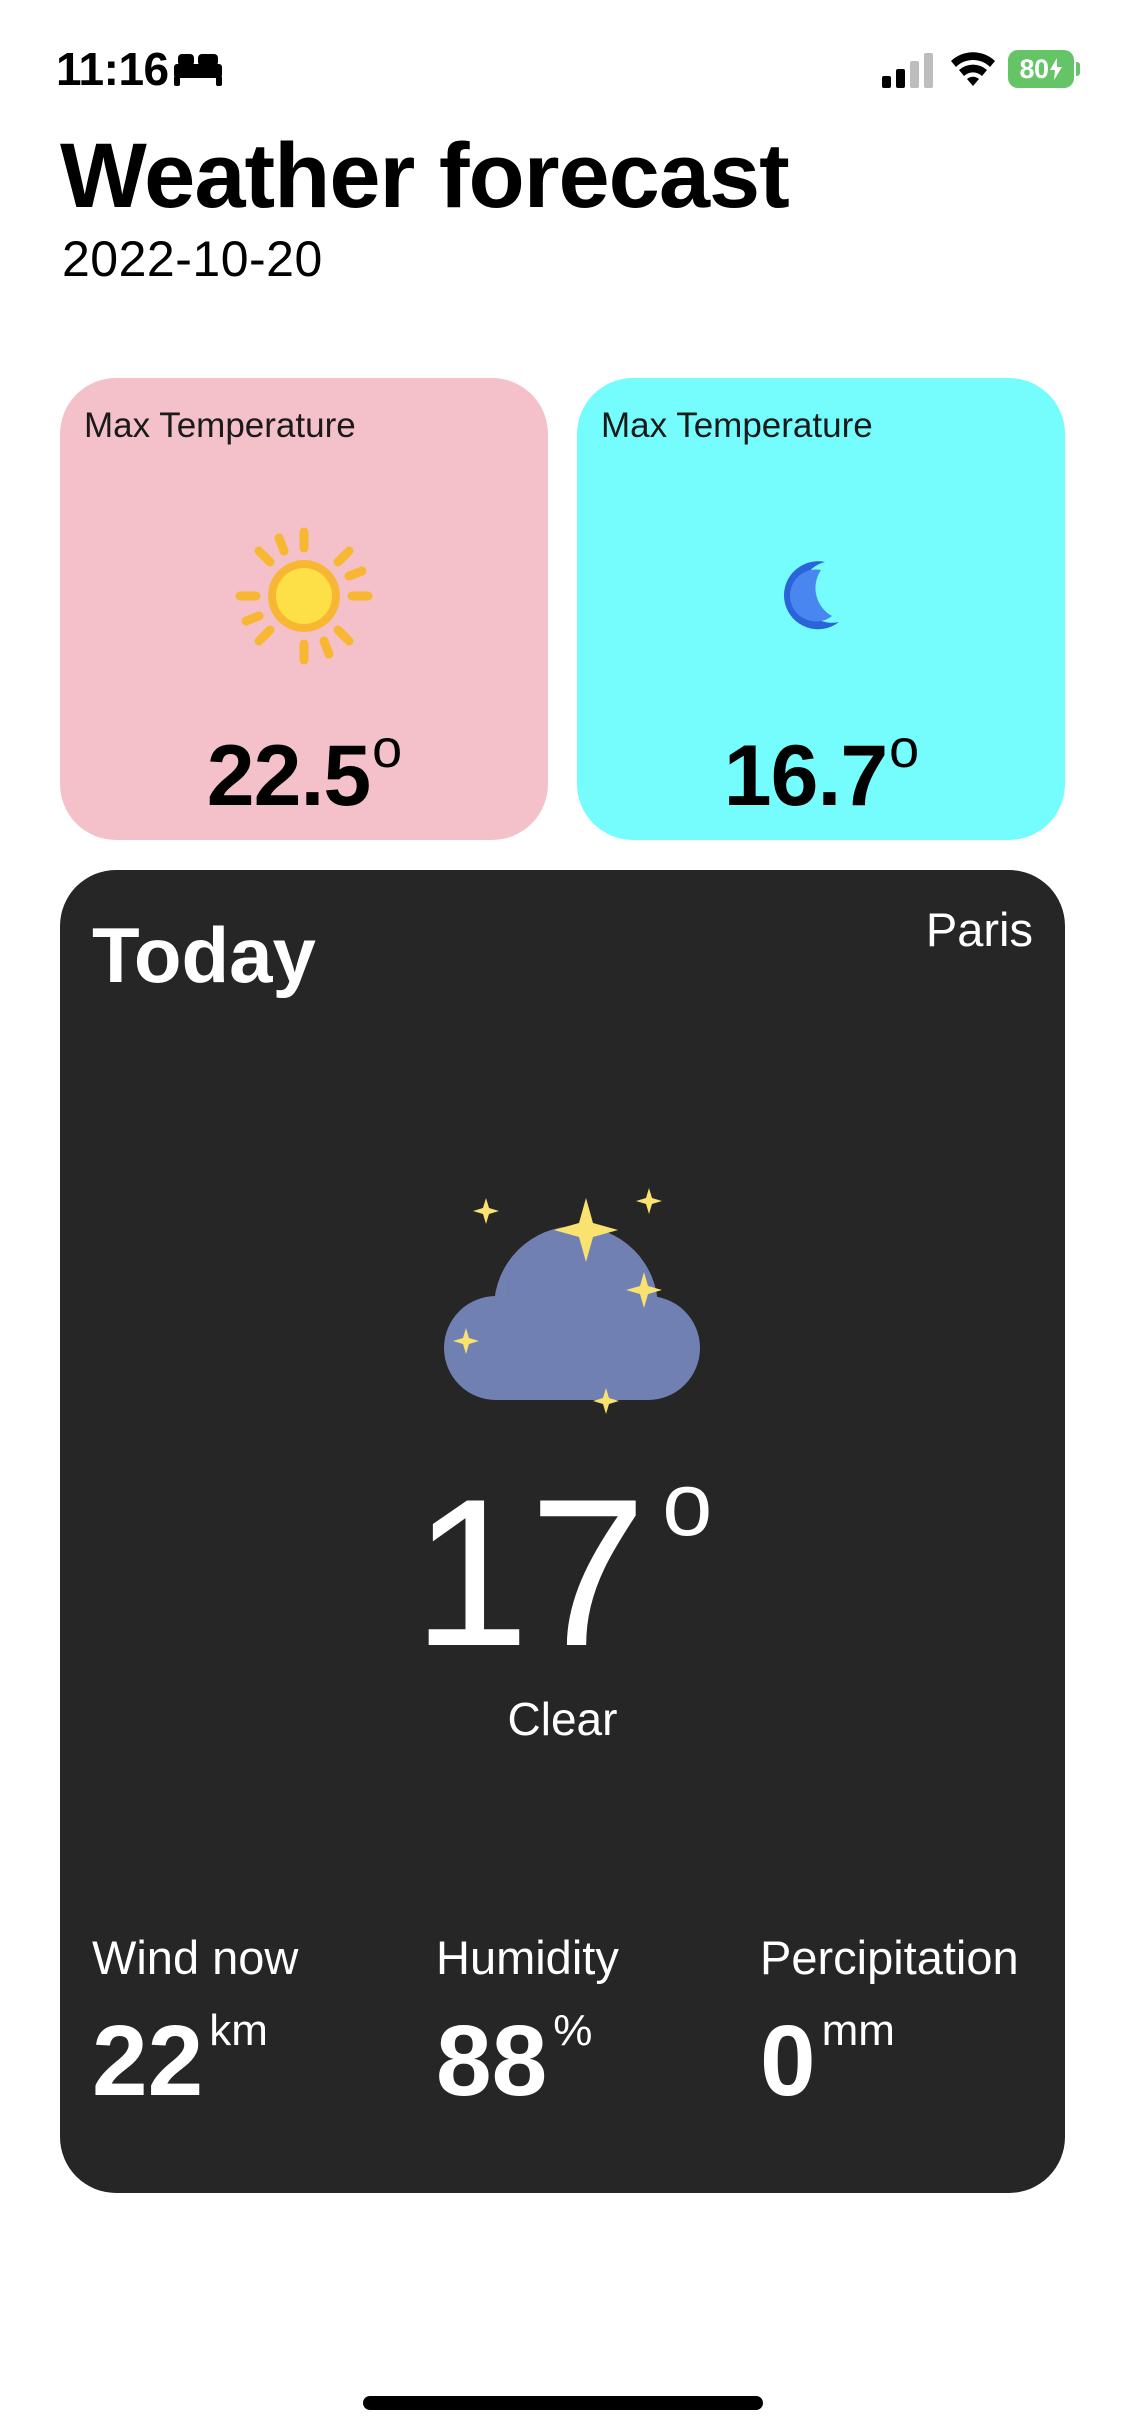 This screenshot has height=2436, width=1125. I want to click on charging-bolt-icon, so click(1055, 69).